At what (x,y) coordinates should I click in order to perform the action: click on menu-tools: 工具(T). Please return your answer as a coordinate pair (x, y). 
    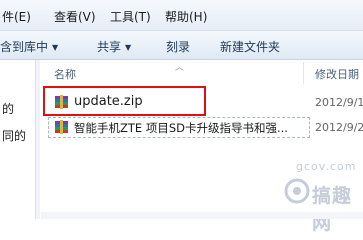
    Looking at the image, I should click on (130, 16).